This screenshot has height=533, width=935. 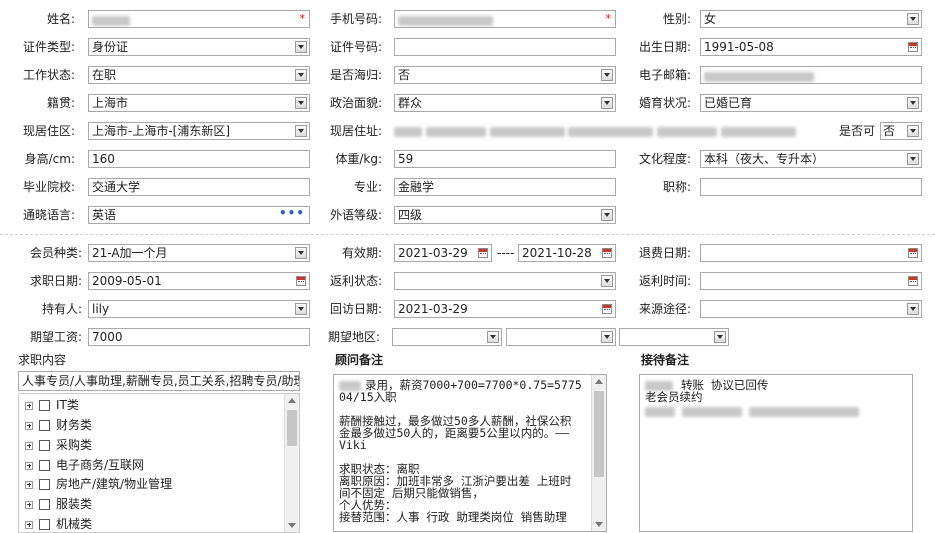 What do you see at coordinates (199, 281) in the screenshot?
I see `job-date-field: 2009-05-01` at bounding box center [199, 281].